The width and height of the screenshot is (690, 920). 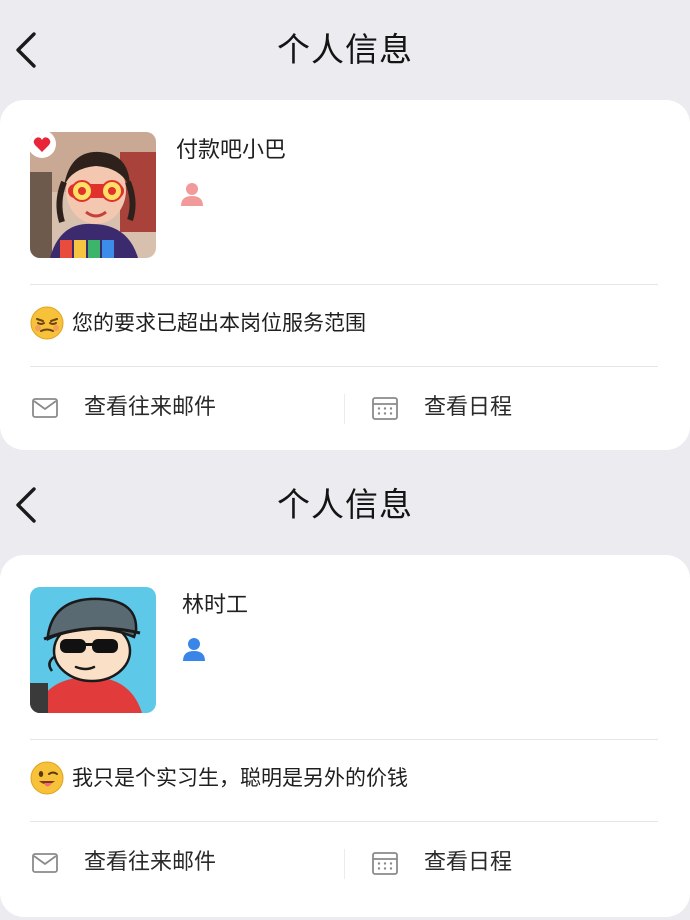 What do you see at coordinates (231, 150) in the screenshot?
I see `user-name: 付款吧小巴` at bounding box center [231, 150].